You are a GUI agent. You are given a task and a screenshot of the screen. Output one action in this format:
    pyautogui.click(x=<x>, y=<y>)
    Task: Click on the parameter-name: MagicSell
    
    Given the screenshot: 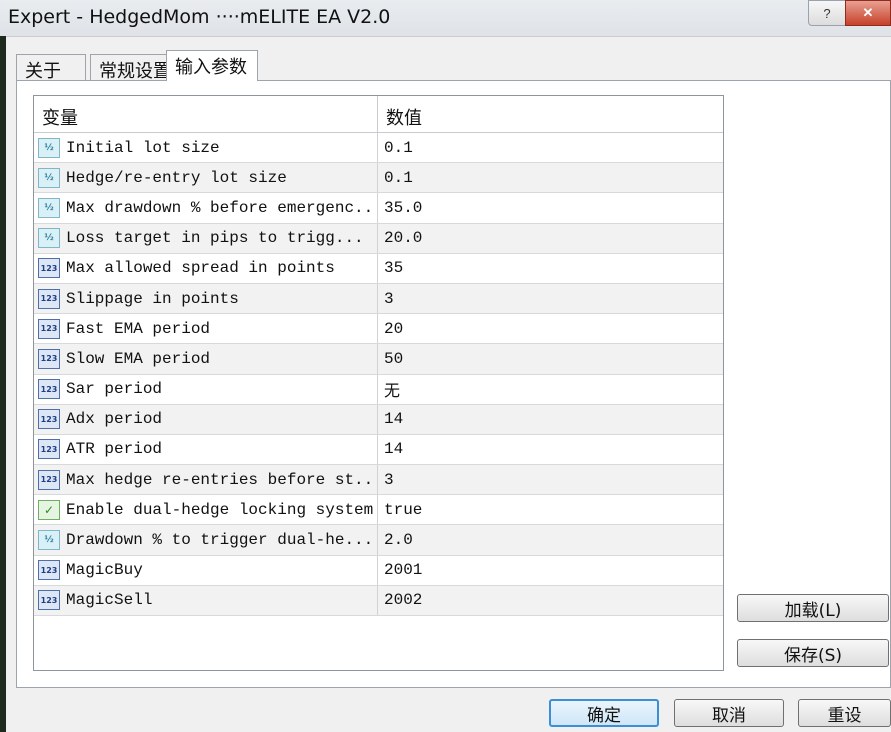 What is the action you would take?
    pyautogui.click(x=109, y=600)
    